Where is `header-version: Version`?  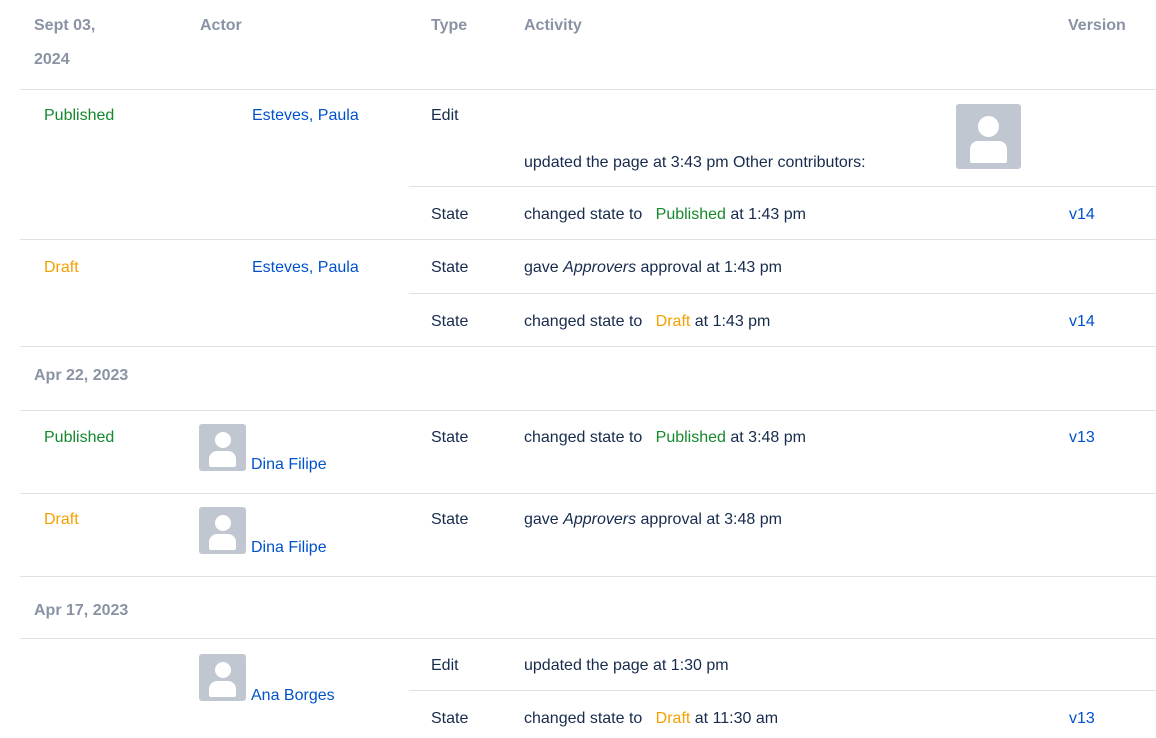 header-version: Version is located at coordinates (1097, 25).